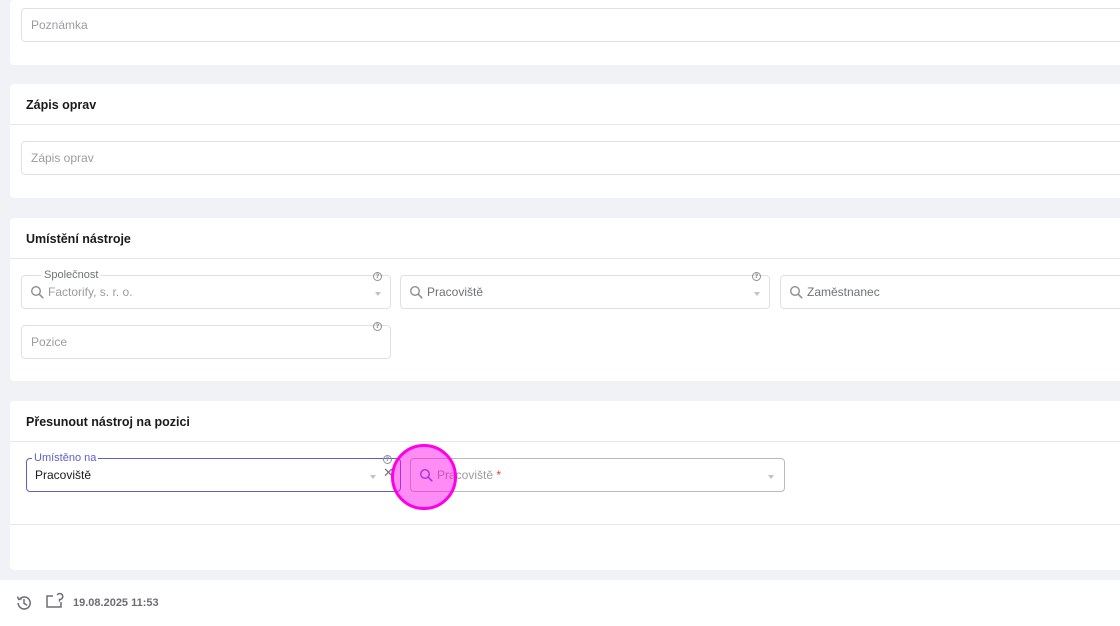  Describe the element at coordinates (565, 441) in the screenshot. I see `move-divider` at that location.